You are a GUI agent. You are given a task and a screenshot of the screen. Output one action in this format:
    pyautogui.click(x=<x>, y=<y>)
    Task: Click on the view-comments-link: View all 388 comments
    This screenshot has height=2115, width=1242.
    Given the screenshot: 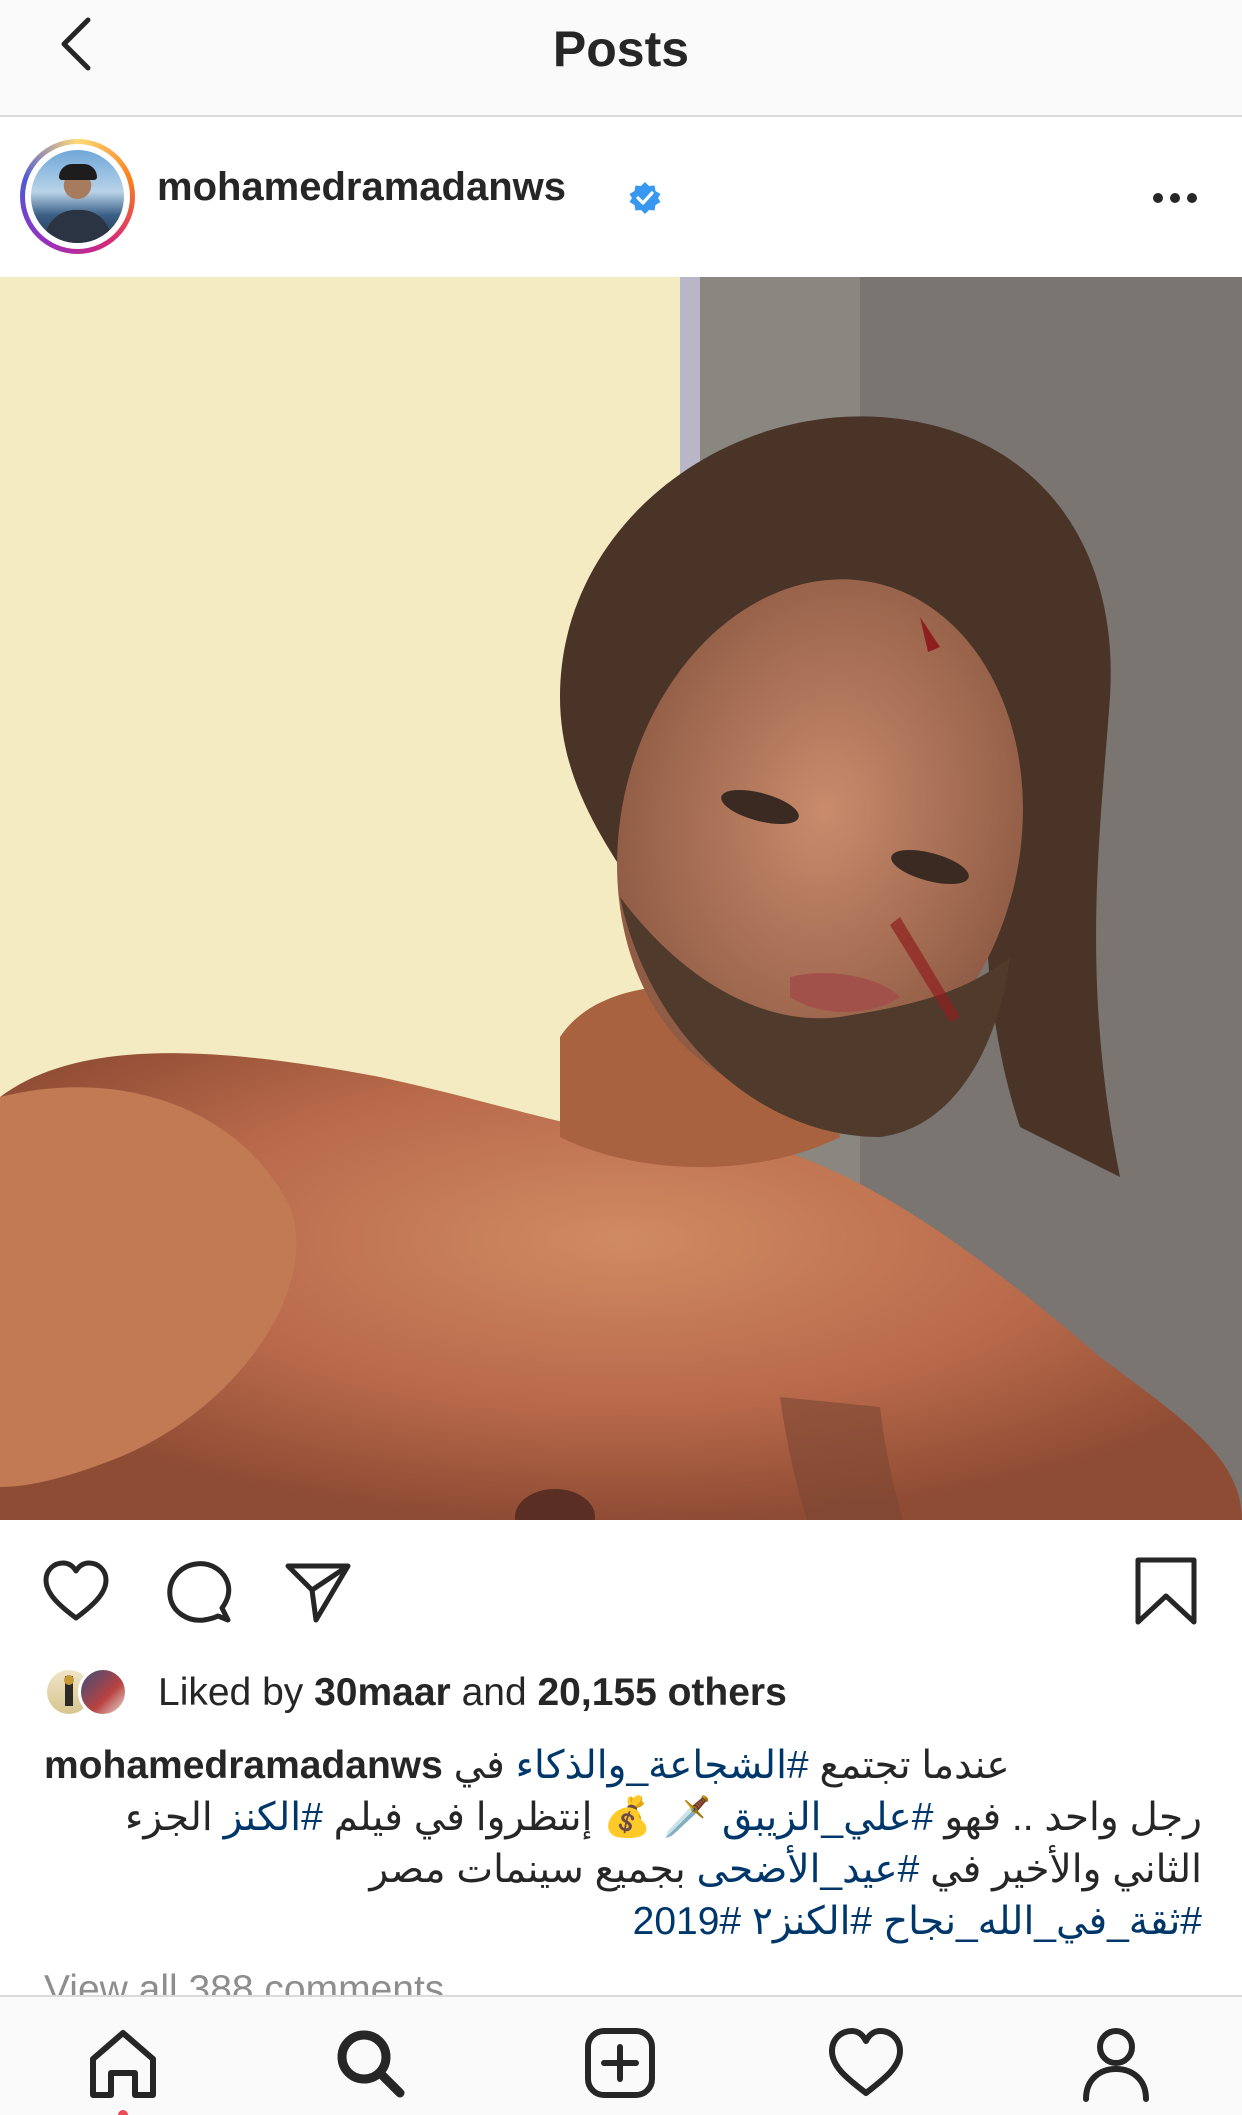 What is the action you would take?
    pyautogui.click(x=244, y=1983)
    